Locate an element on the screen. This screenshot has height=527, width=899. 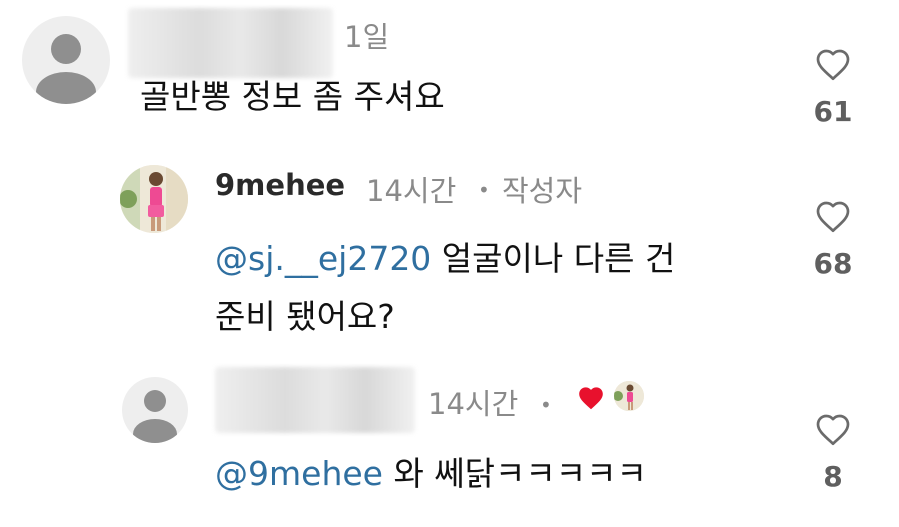
like-count: 68 is located at coordinates (833, 263).